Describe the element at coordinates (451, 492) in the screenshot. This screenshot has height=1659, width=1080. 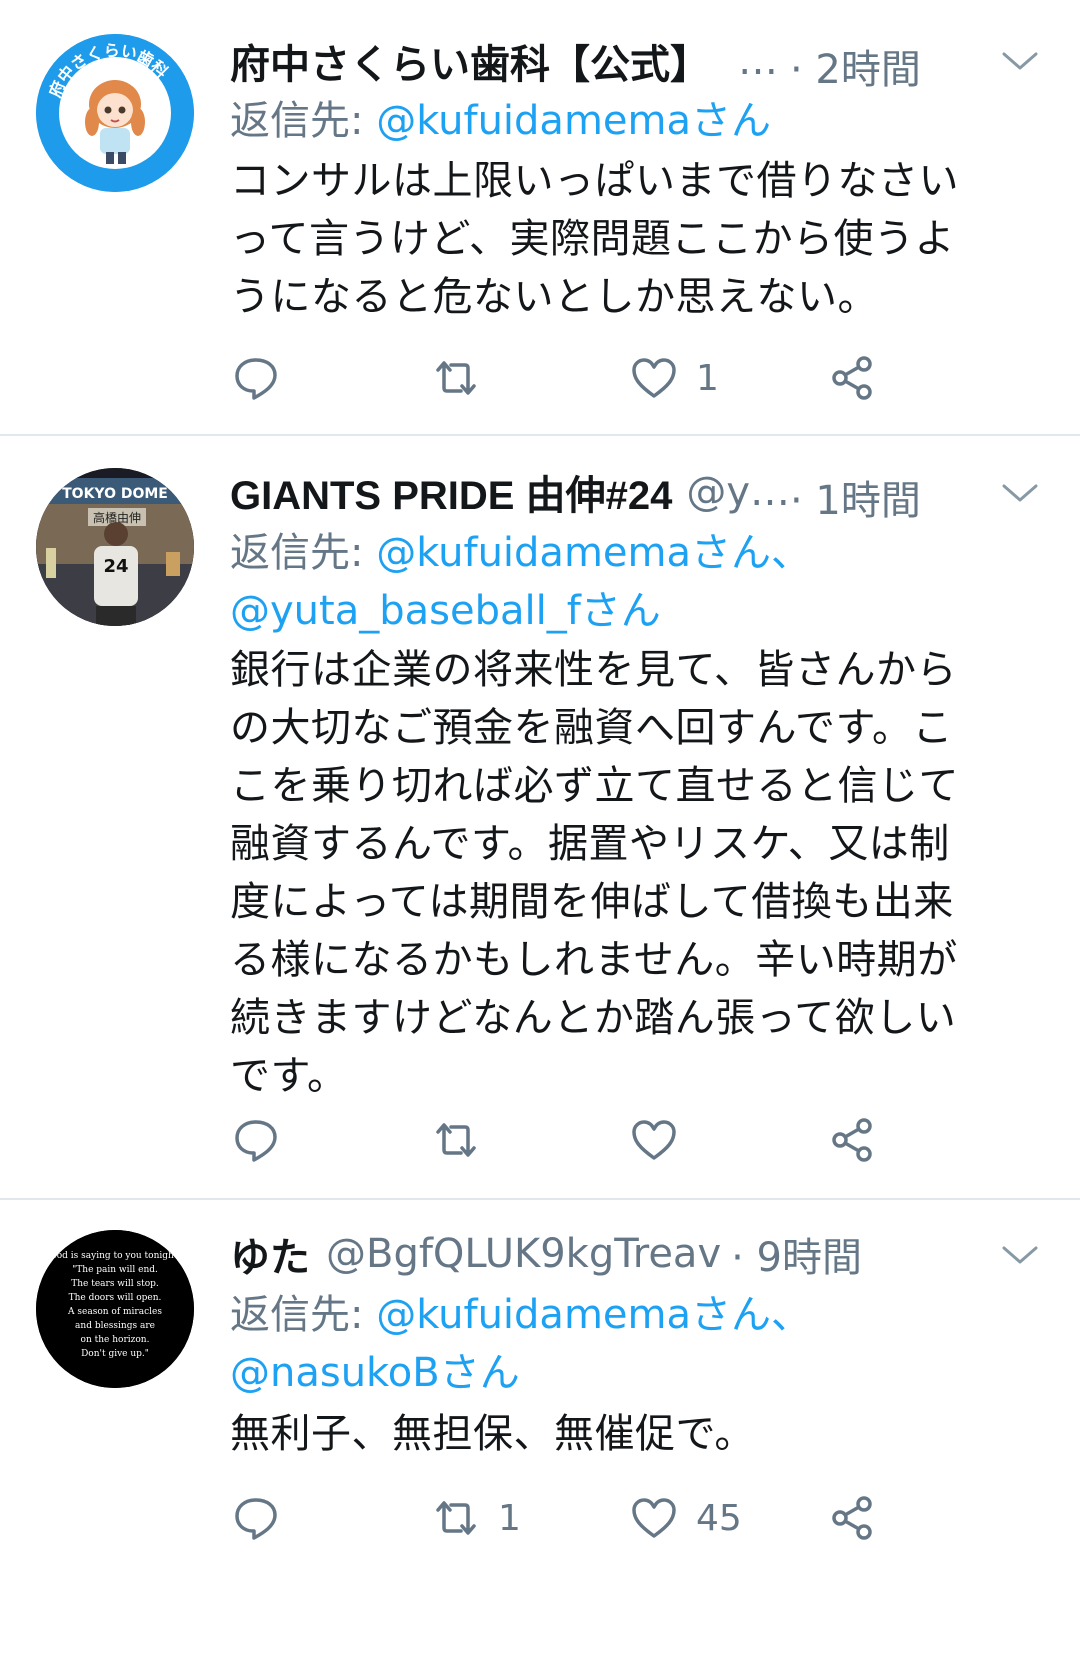
I see `author-name: GIANTS PRIDE 由伸#24` at that location.